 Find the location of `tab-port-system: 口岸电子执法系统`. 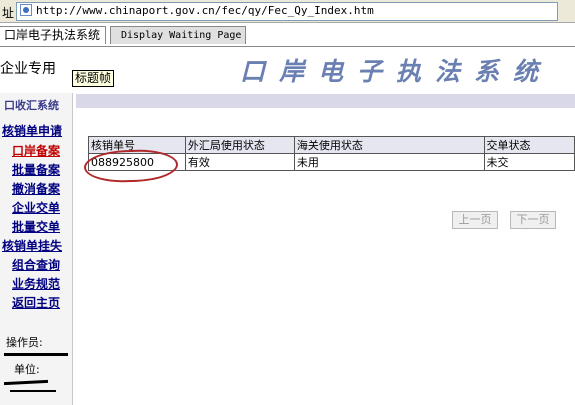

tab-port-system: 口岸电子执法系统 is located at coordinates (53, 35).